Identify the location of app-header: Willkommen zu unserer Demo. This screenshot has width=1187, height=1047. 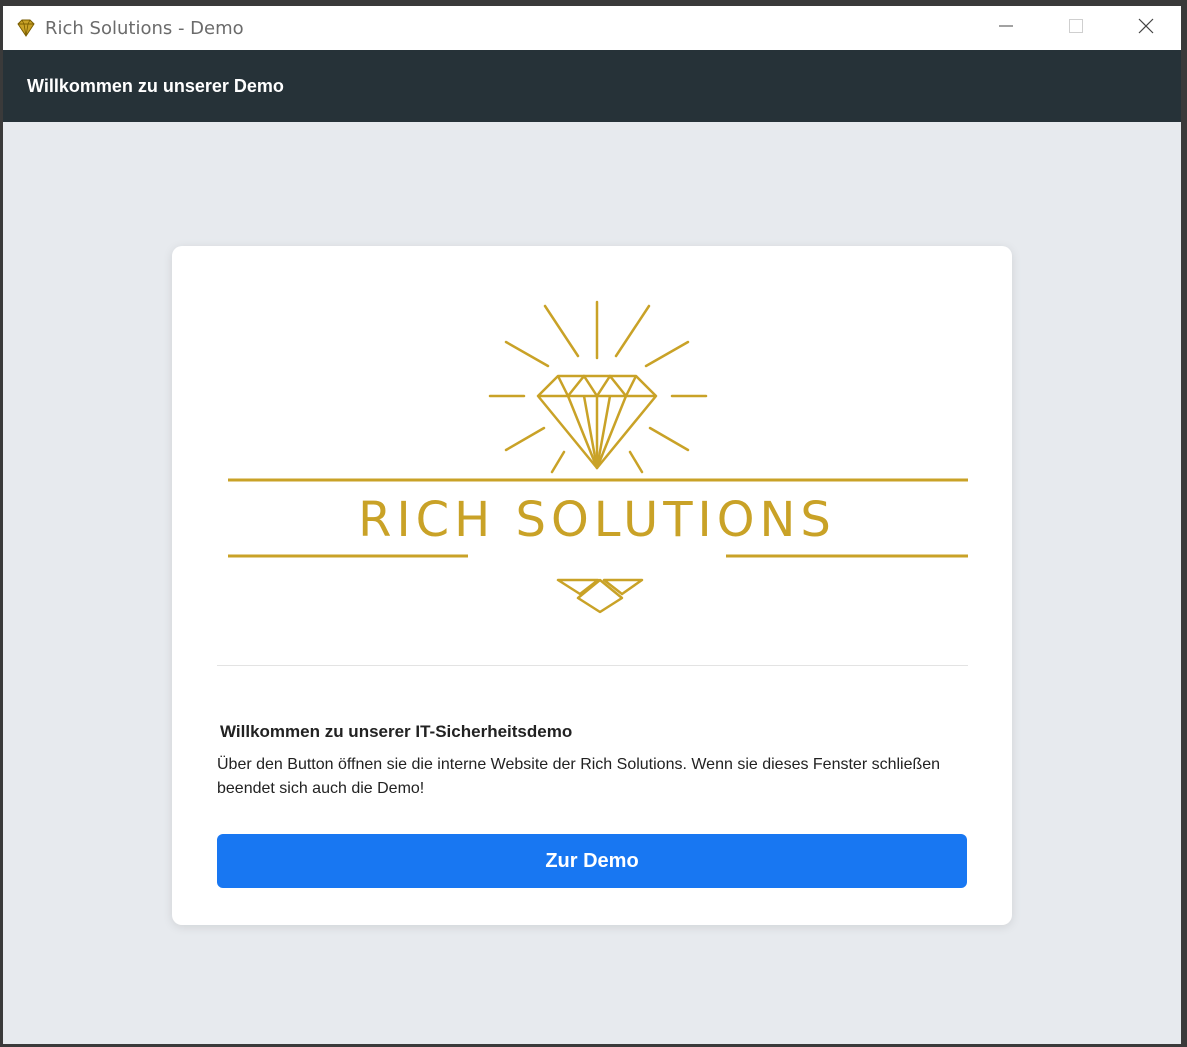
(592, 86).